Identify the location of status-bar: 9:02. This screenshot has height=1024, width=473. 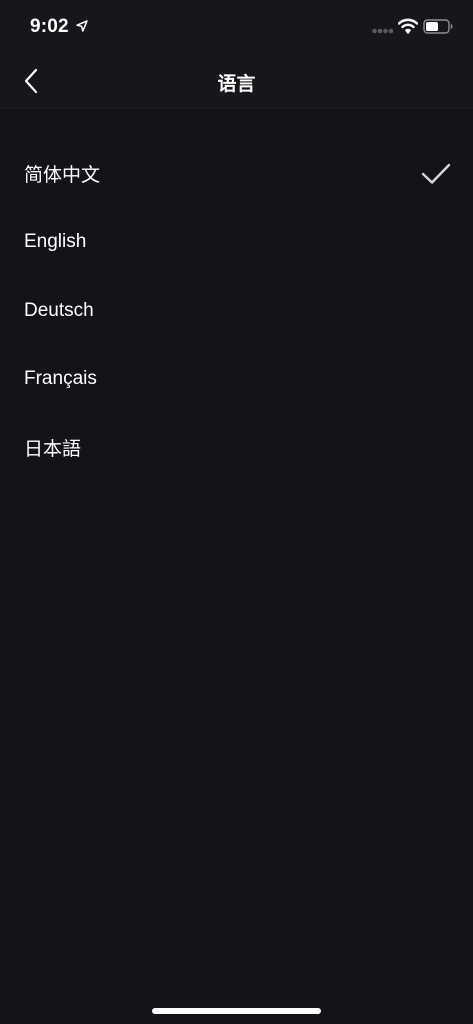
(236, 28).